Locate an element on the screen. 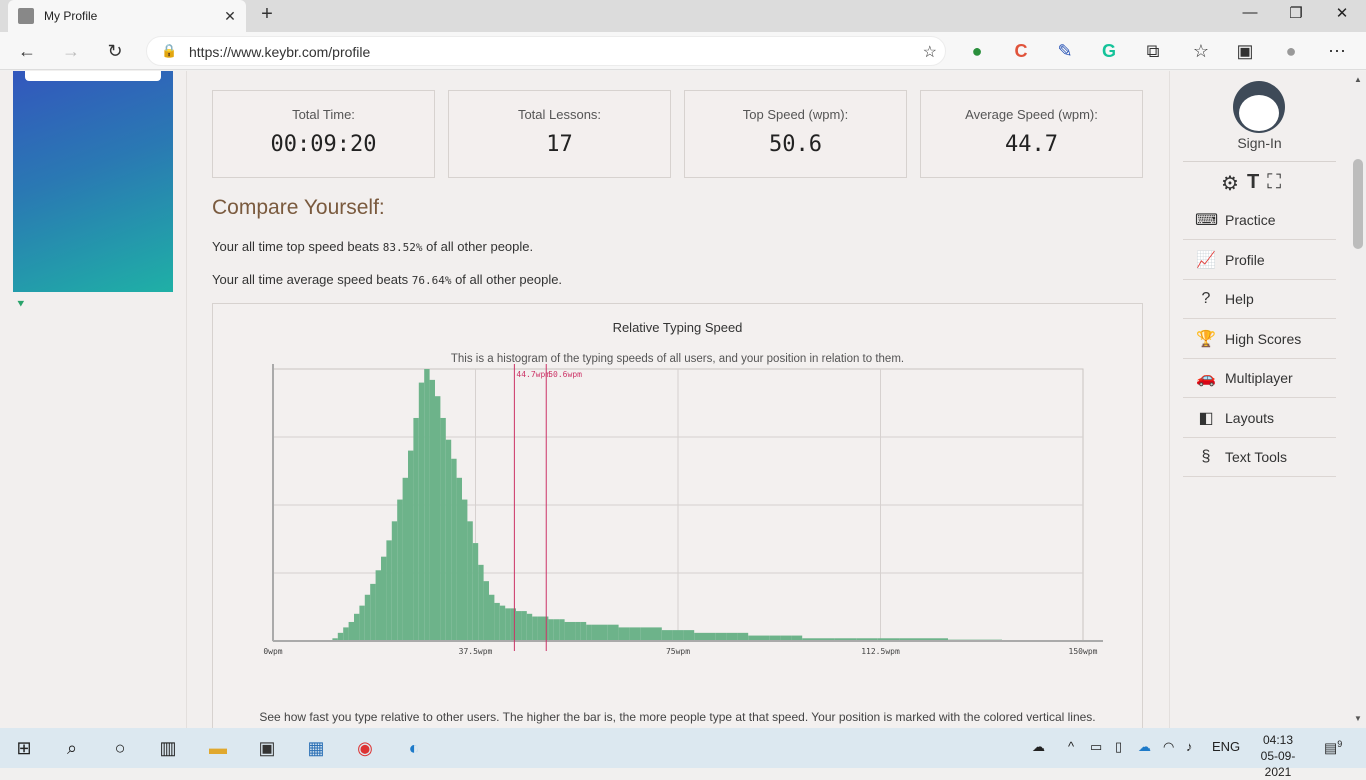 This screenshot has height=780, width=1366. sidebar-item-layouts: ◧ Layouts is located at coordinates (1259, 418).